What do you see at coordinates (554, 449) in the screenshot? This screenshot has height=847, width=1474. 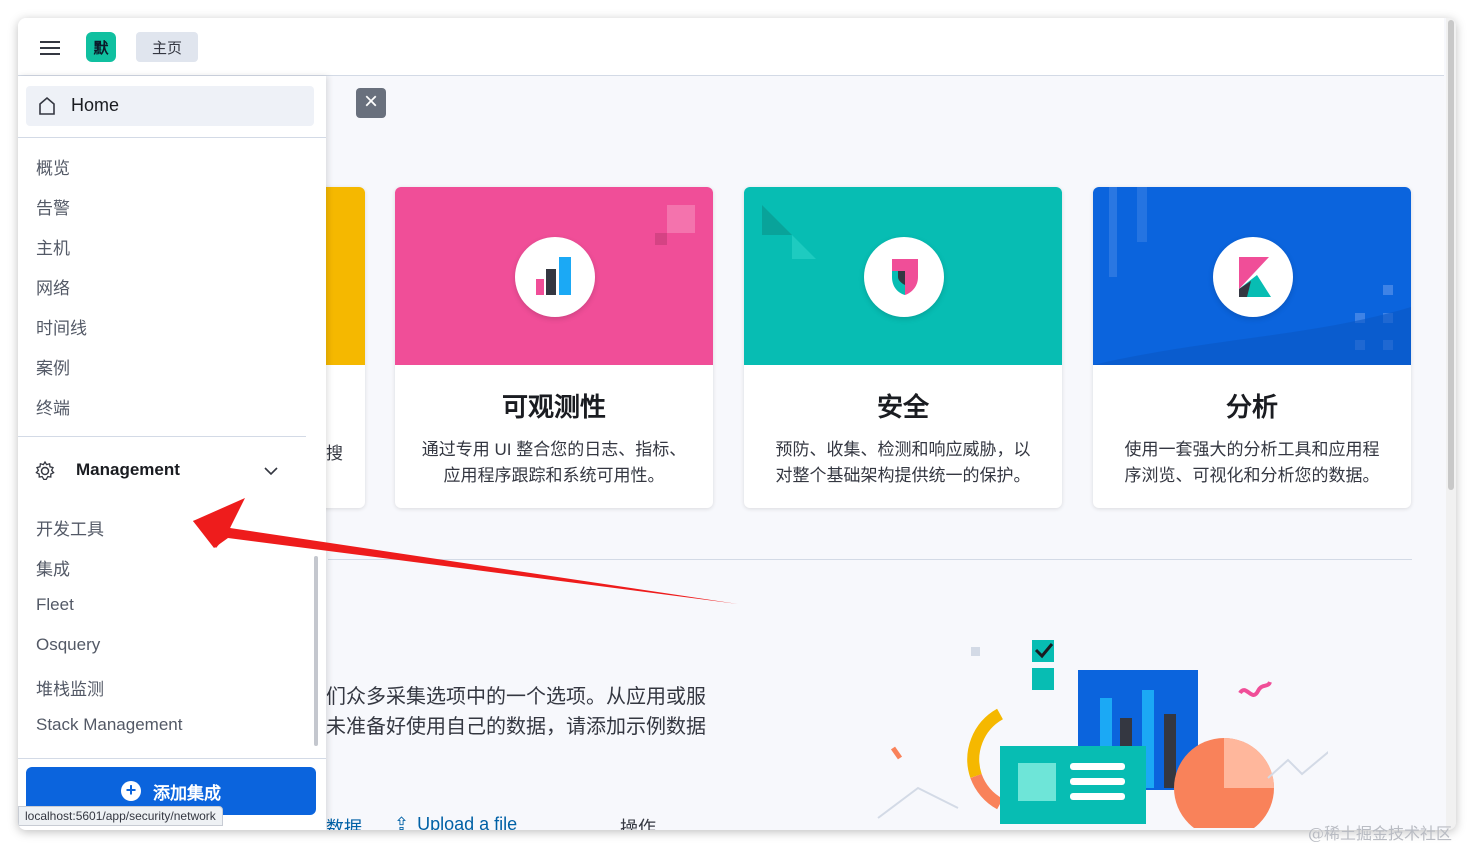 I see `card-description-line: 通过专用 UI 整合您的日志、指标、` at bounding box center [554, 449].